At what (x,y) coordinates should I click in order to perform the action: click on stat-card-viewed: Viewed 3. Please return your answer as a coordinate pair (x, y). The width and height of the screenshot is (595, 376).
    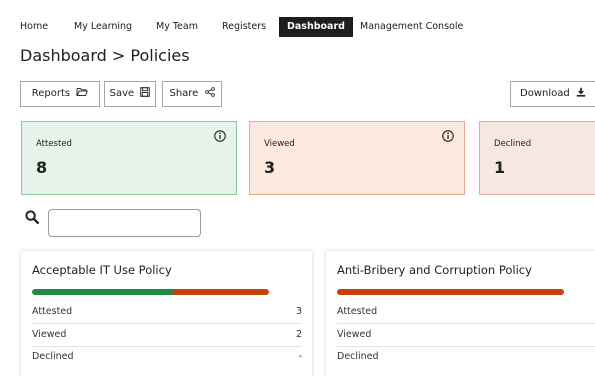
    Looking at the image, I should click on (357, 158).